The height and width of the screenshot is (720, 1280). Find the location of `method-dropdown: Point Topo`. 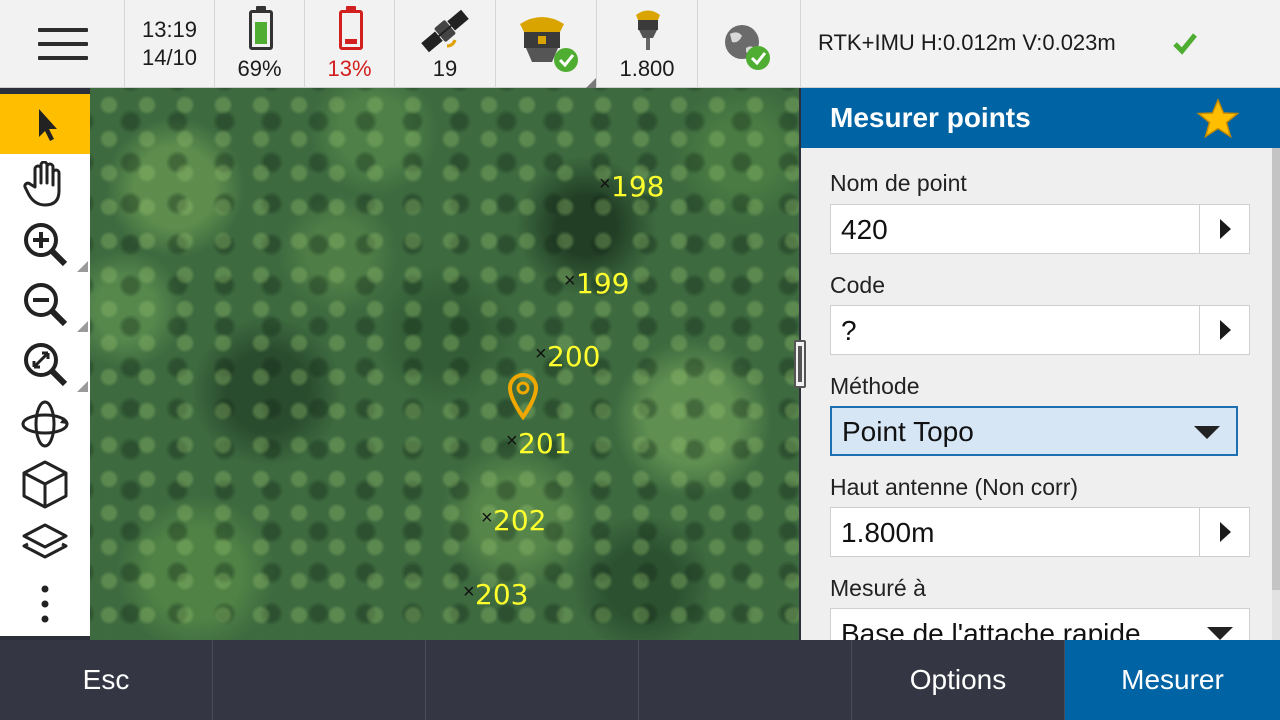

method-dropdown: Point Topo is located at coordinates (1034, 431).